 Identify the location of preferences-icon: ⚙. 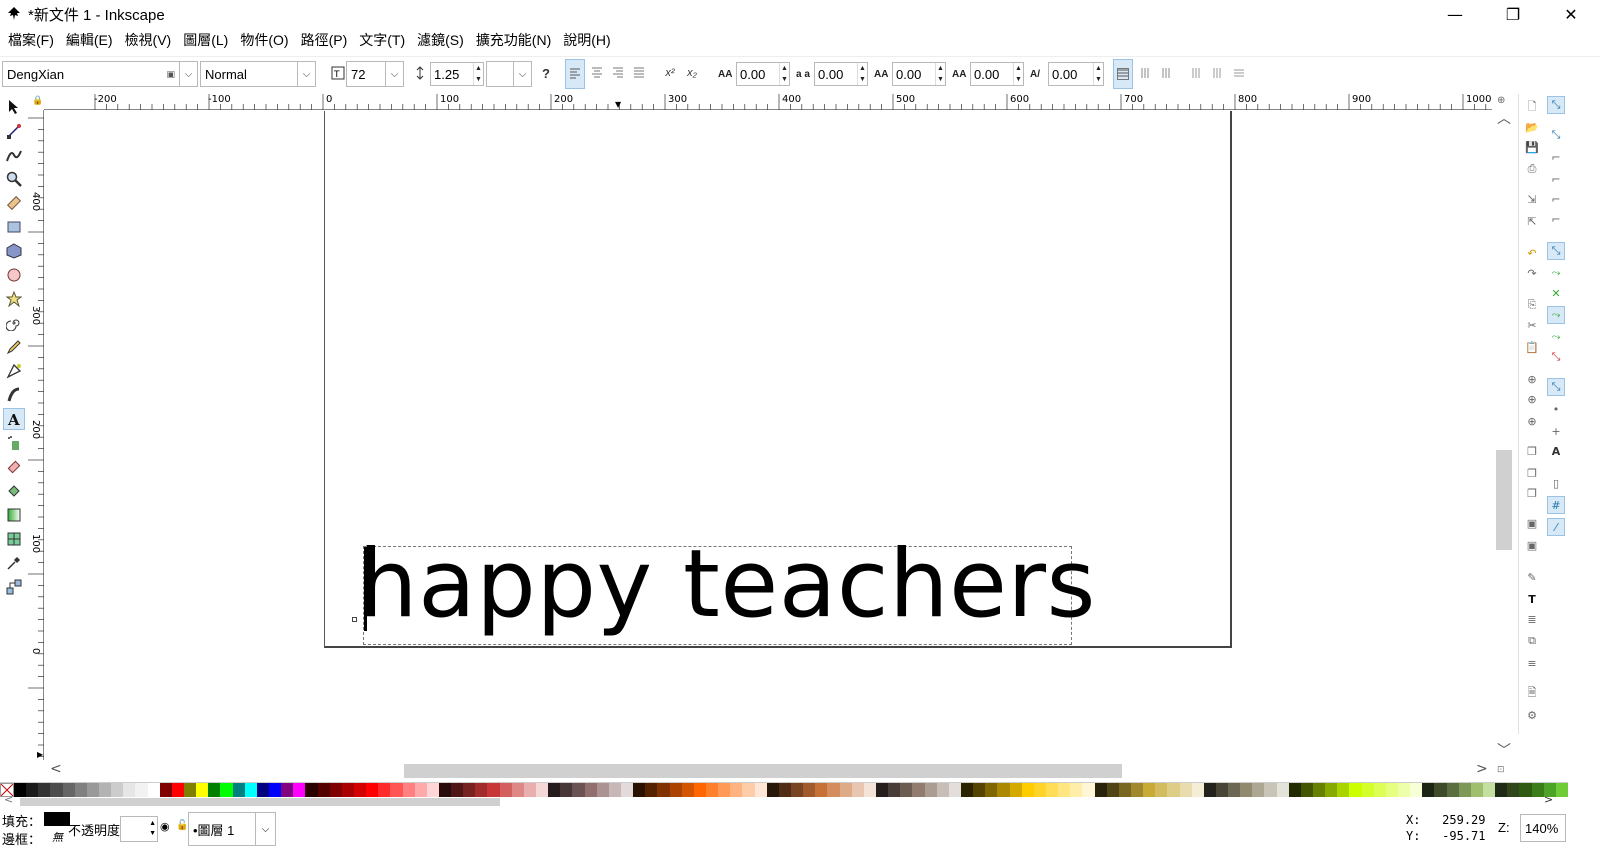
(1532, 715).